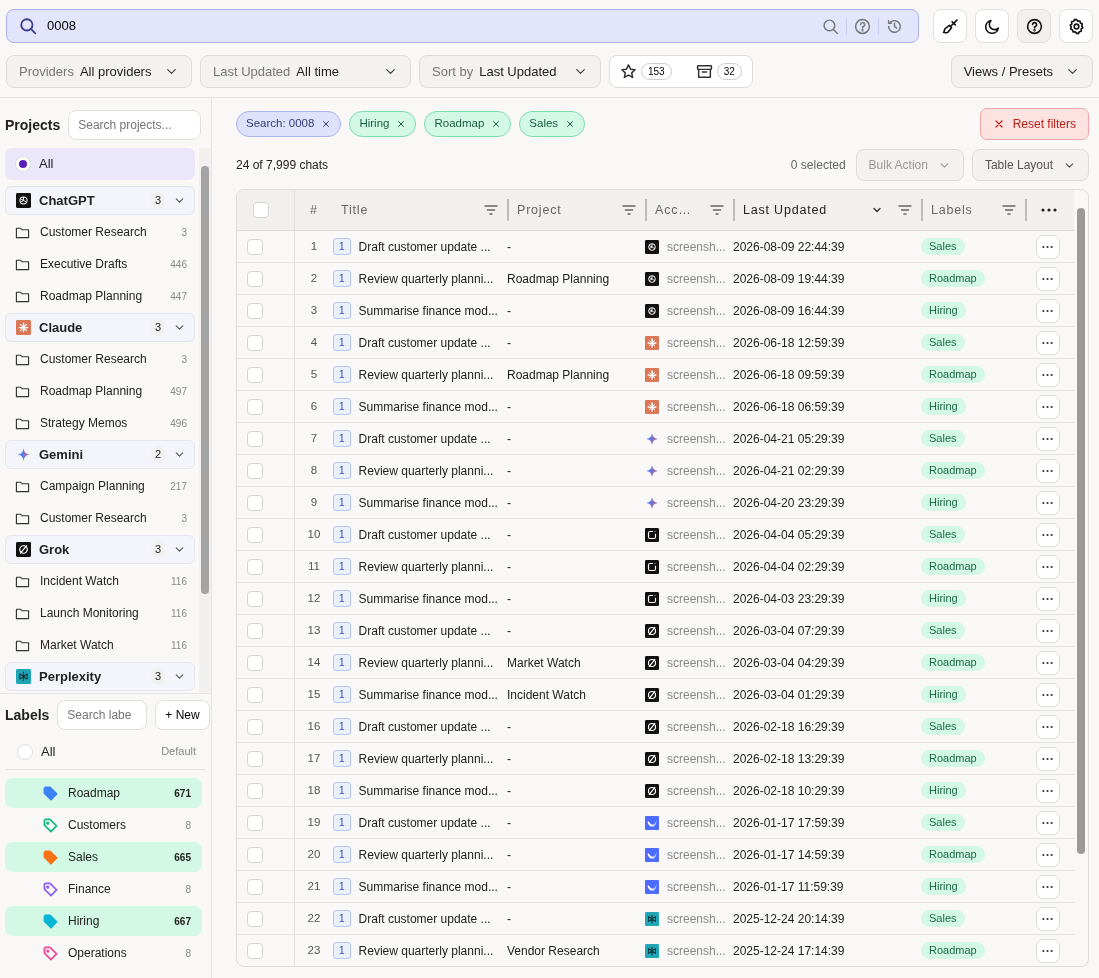  Describe the element at coordinates (992, 26) in the screenshot. I see `moon-button` at that location.